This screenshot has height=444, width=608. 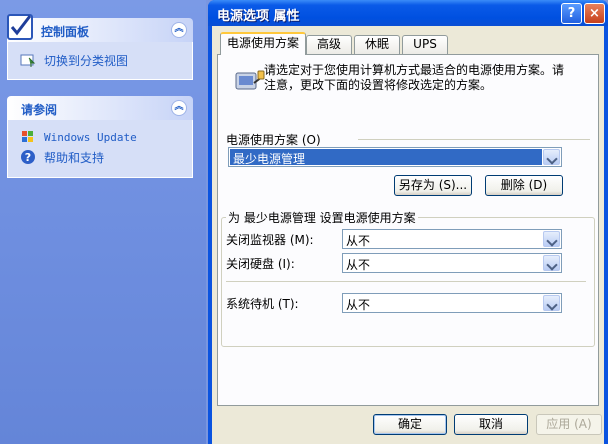 What do you see at coordinates (524, 185) in the screenshot?
I see `delete-button: 删除 (D)` at bounding box center [524, 185].